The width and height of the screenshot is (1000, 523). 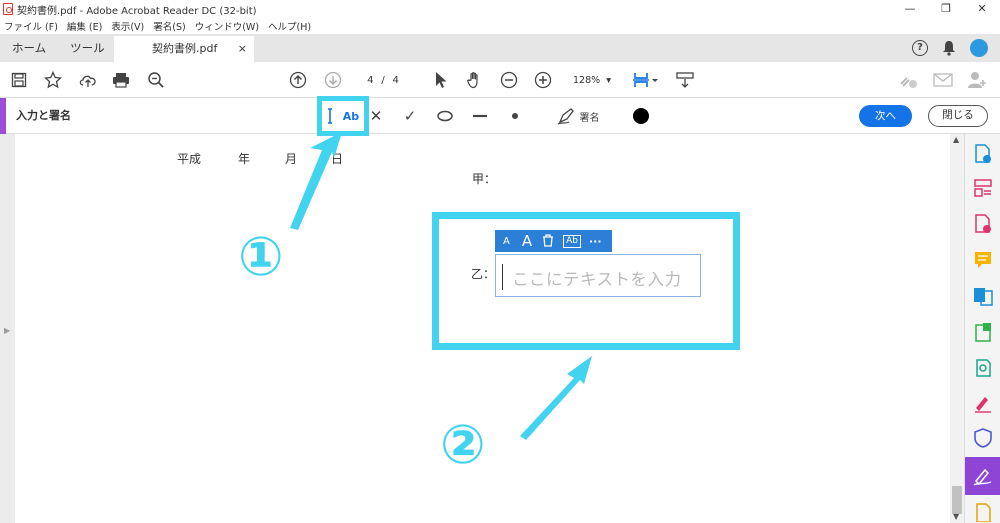 I want to click on organize-pages-icon, so click(x=983, y=188).